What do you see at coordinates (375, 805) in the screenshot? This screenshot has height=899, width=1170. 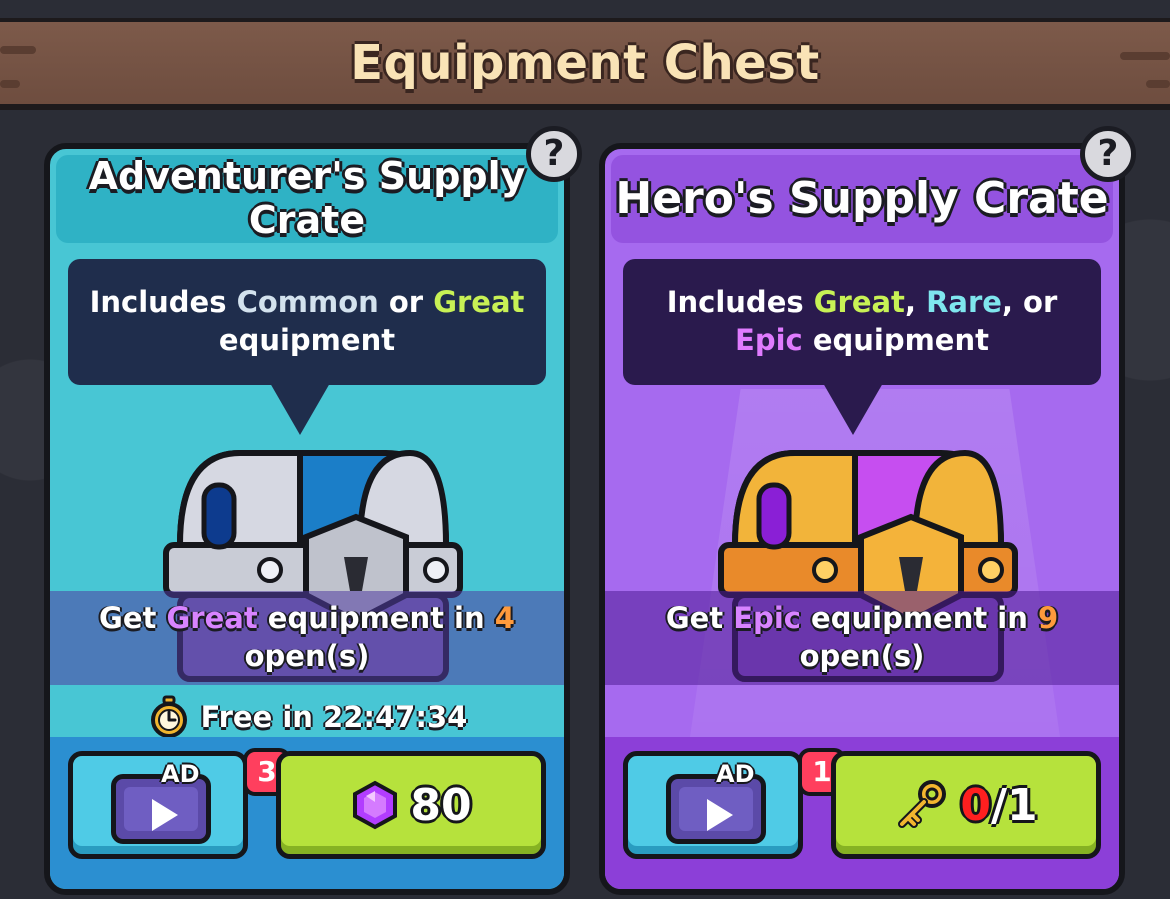 I see `gem-icon` at bounding box center [375, 805].